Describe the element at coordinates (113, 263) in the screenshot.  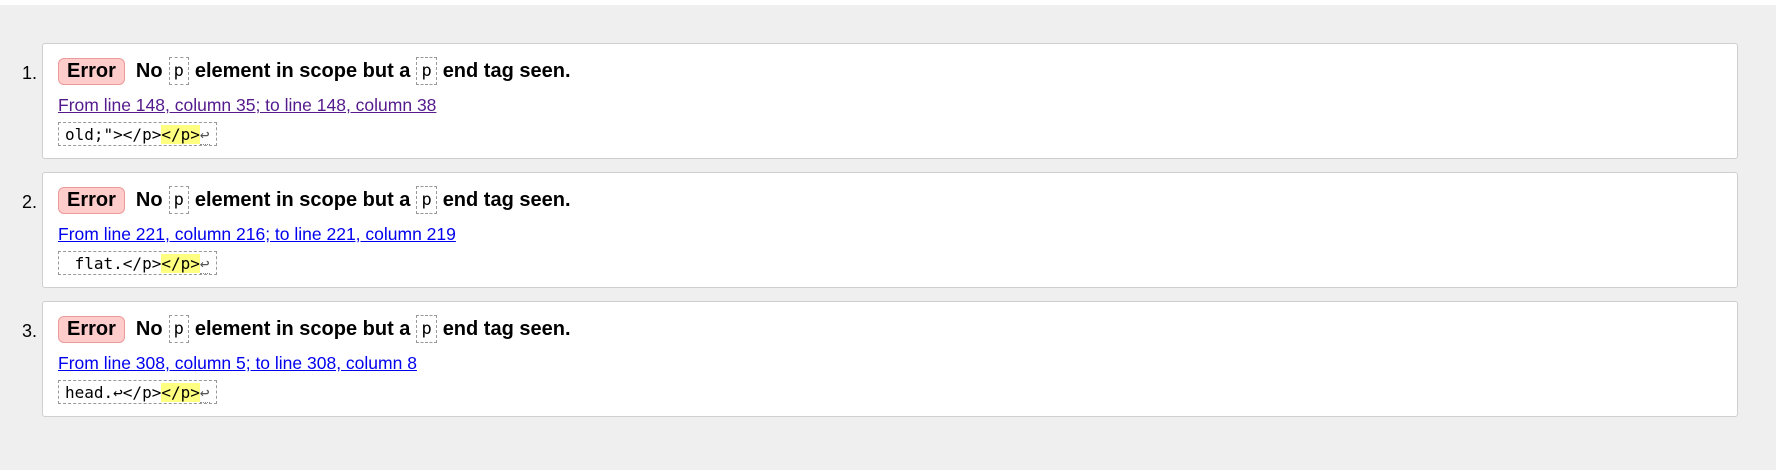
I see `extract-before: flat.</p>` at that location.